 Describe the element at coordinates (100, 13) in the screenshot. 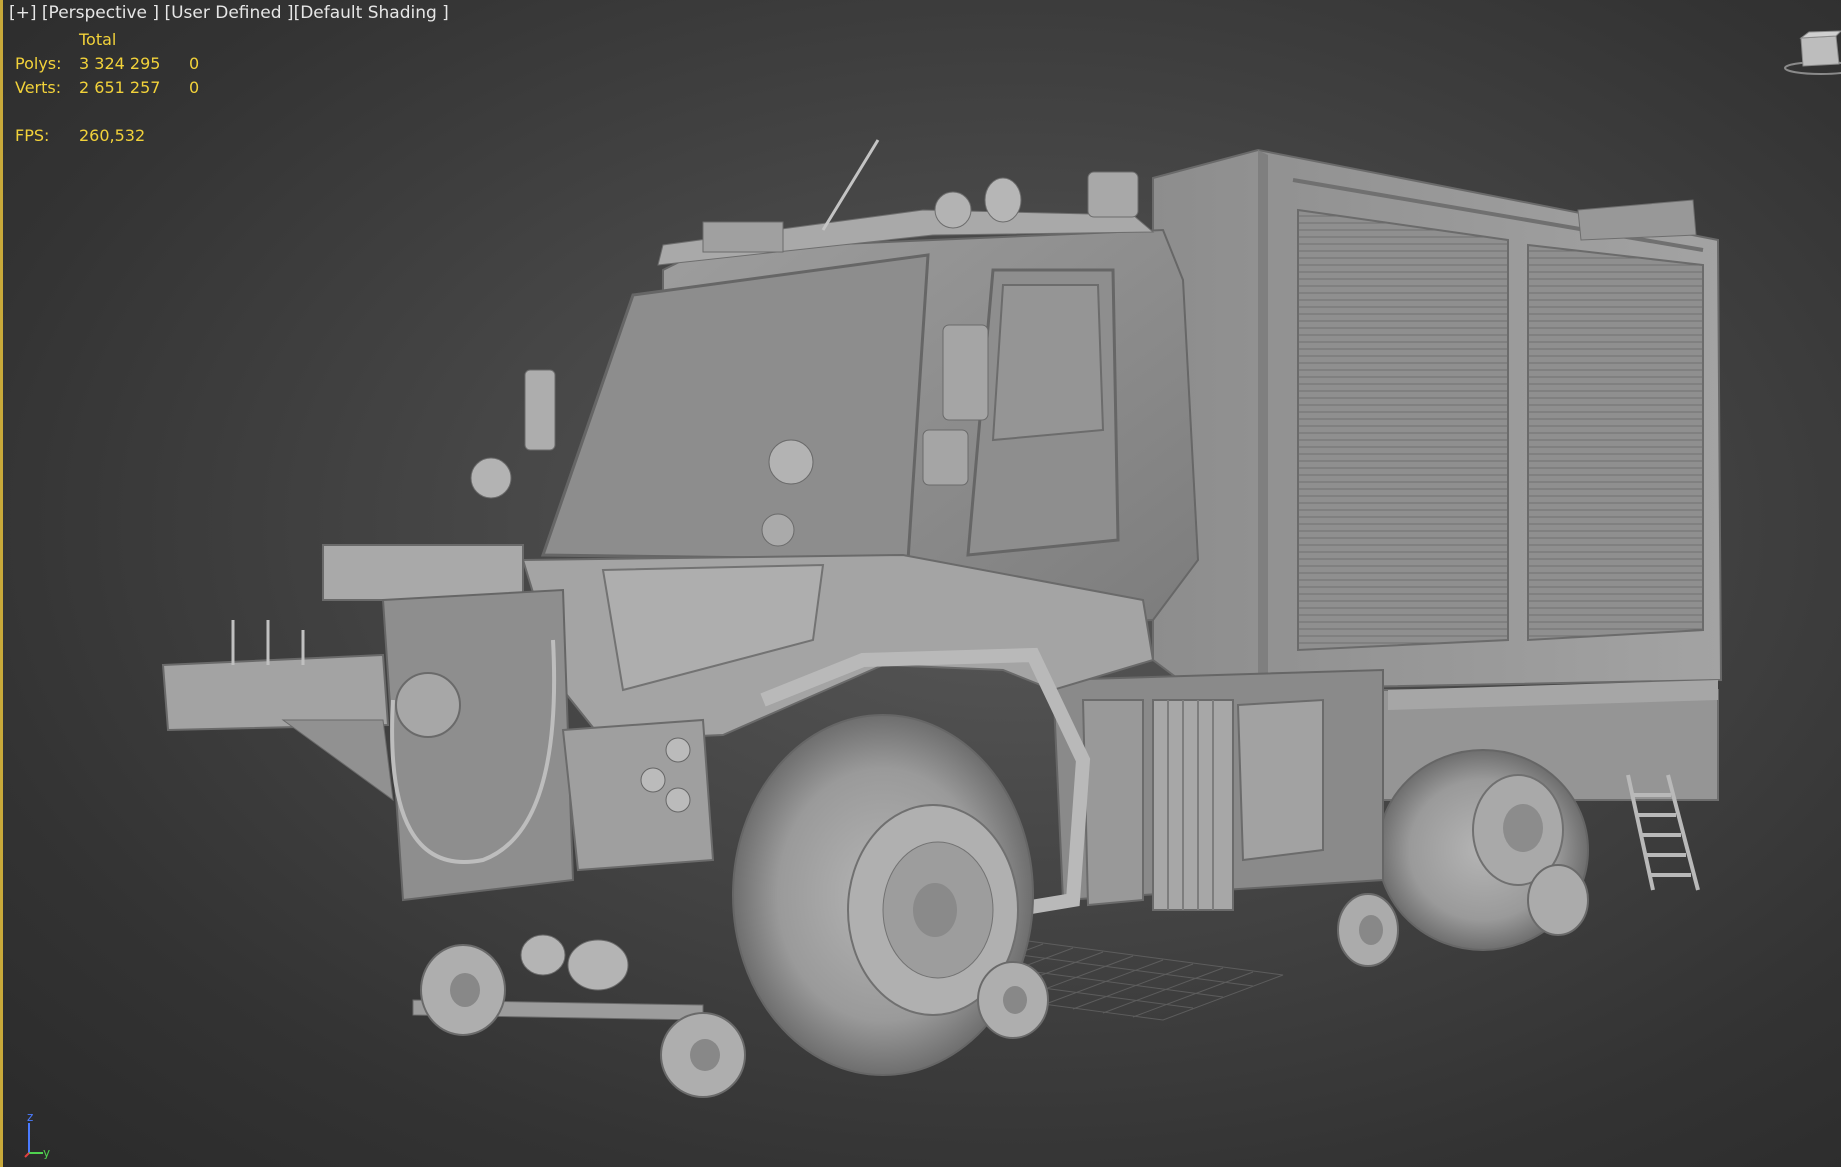

I see `viewport-point-of-view: [Perspective ]` at that location.